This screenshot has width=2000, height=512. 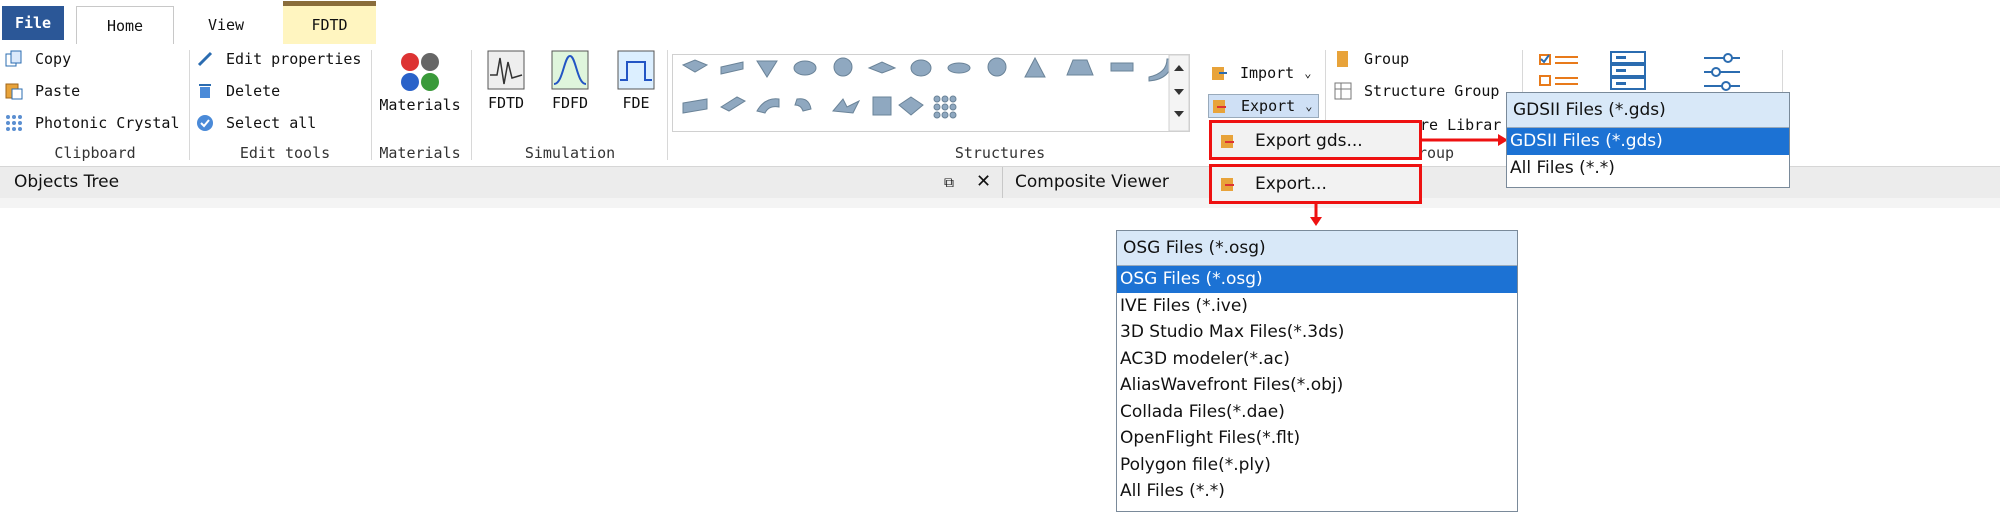 I want to click on fdfd-label: FDFD, so click(x=570, y=103).